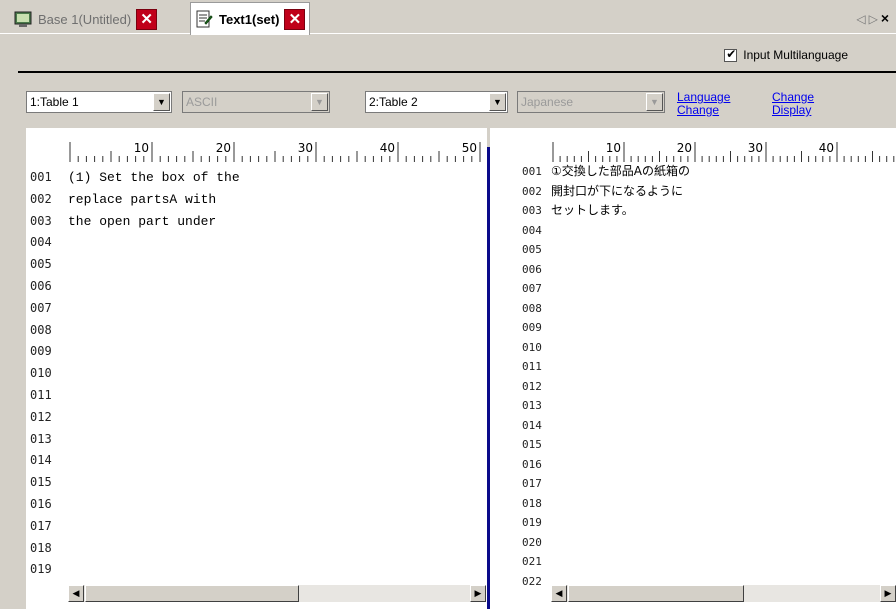 The image size is (896, 609). Describe the element at coordinates (469, 148) in the screenshot. I see `ruler-label: 50` at that location.